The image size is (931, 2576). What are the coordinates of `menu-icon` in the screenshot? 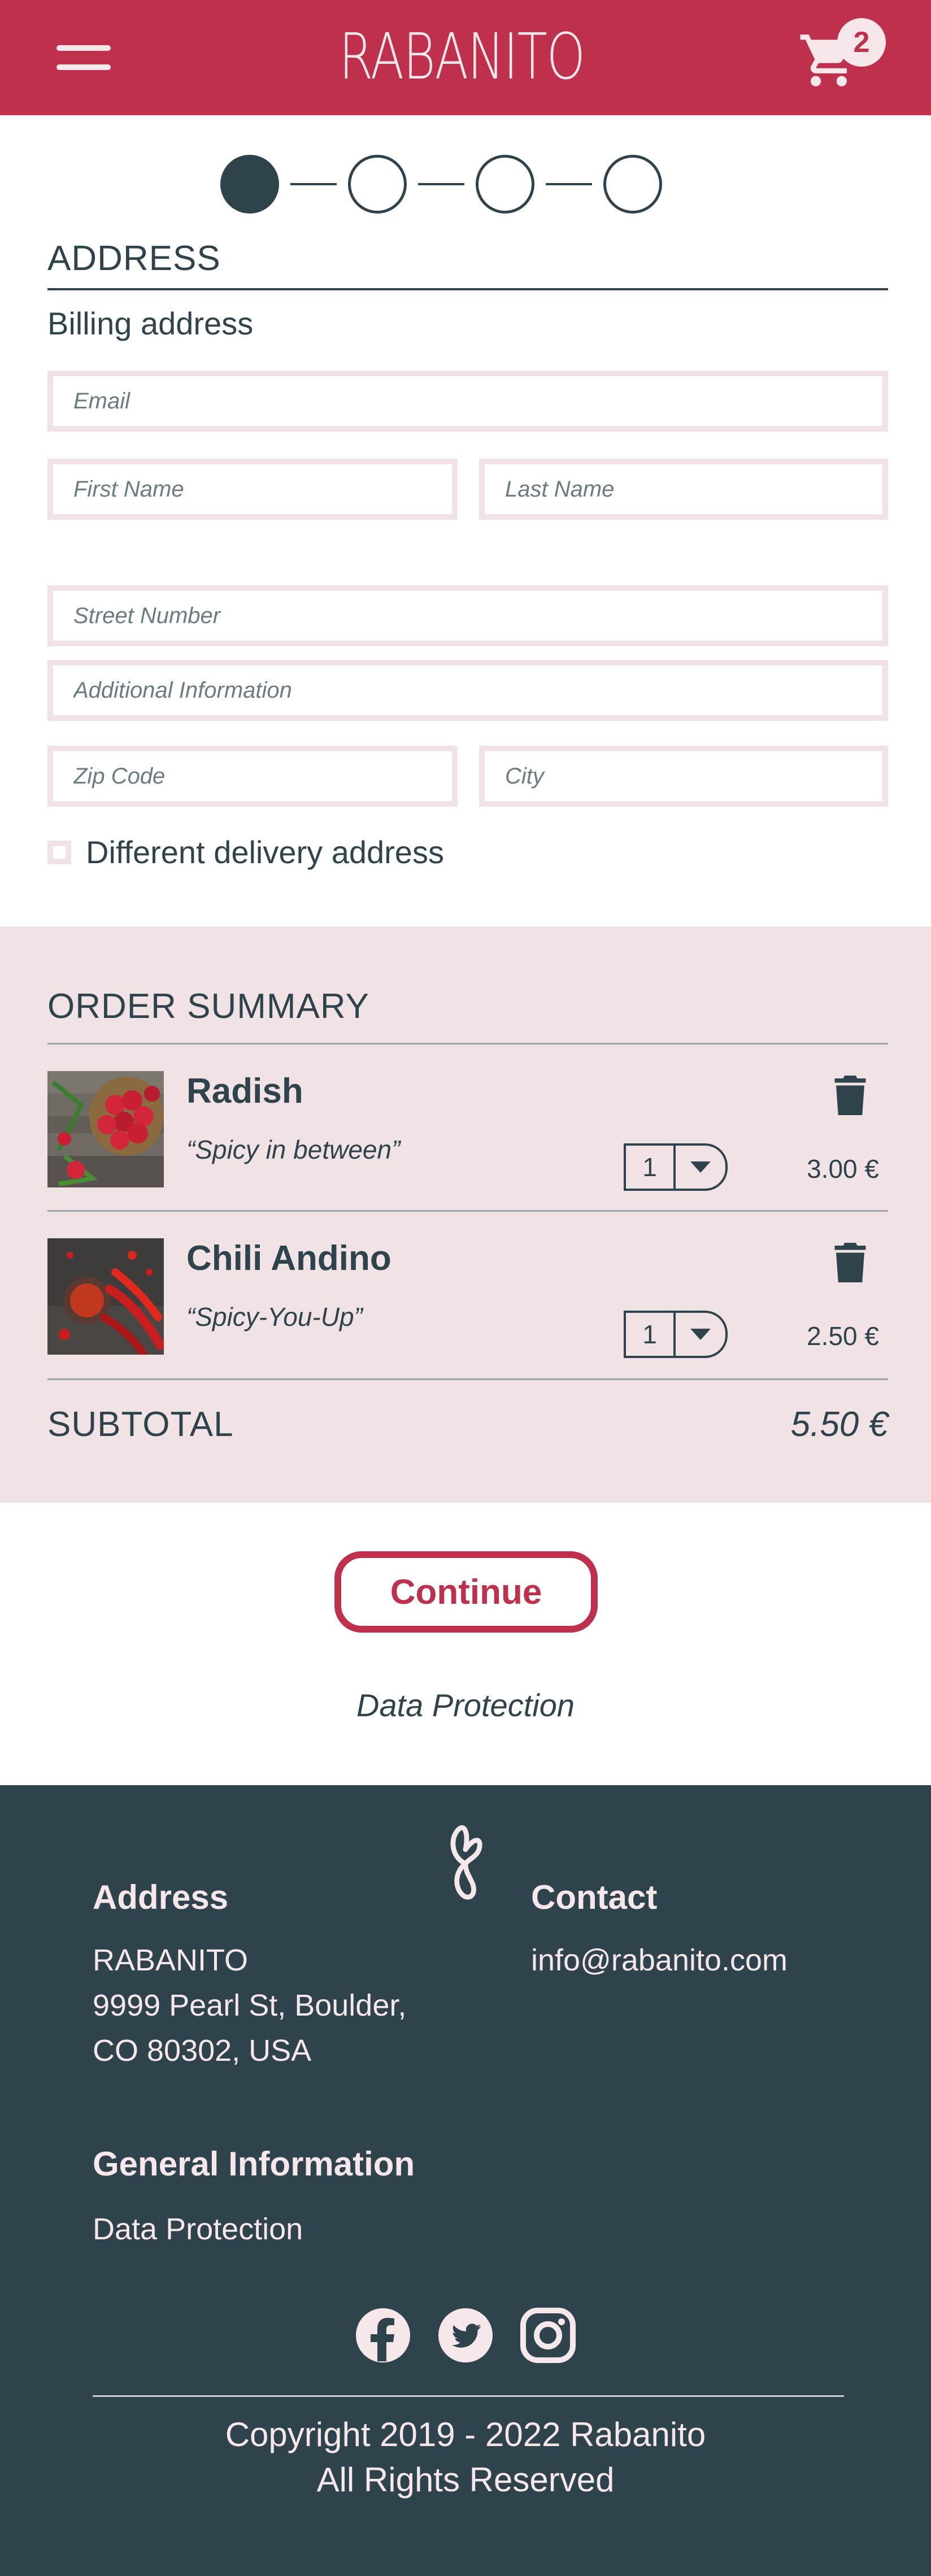 It's located at (83, 58).